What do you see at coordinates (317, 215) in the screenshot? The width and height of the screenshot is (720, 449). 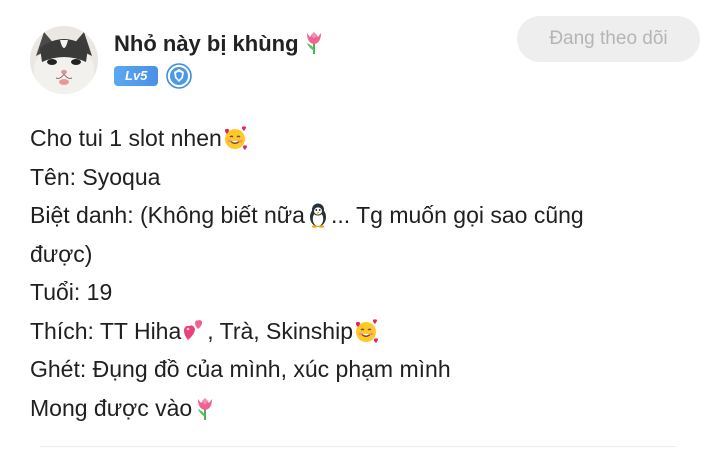 I see `penguin-icon` at bounding box center [317, 215].